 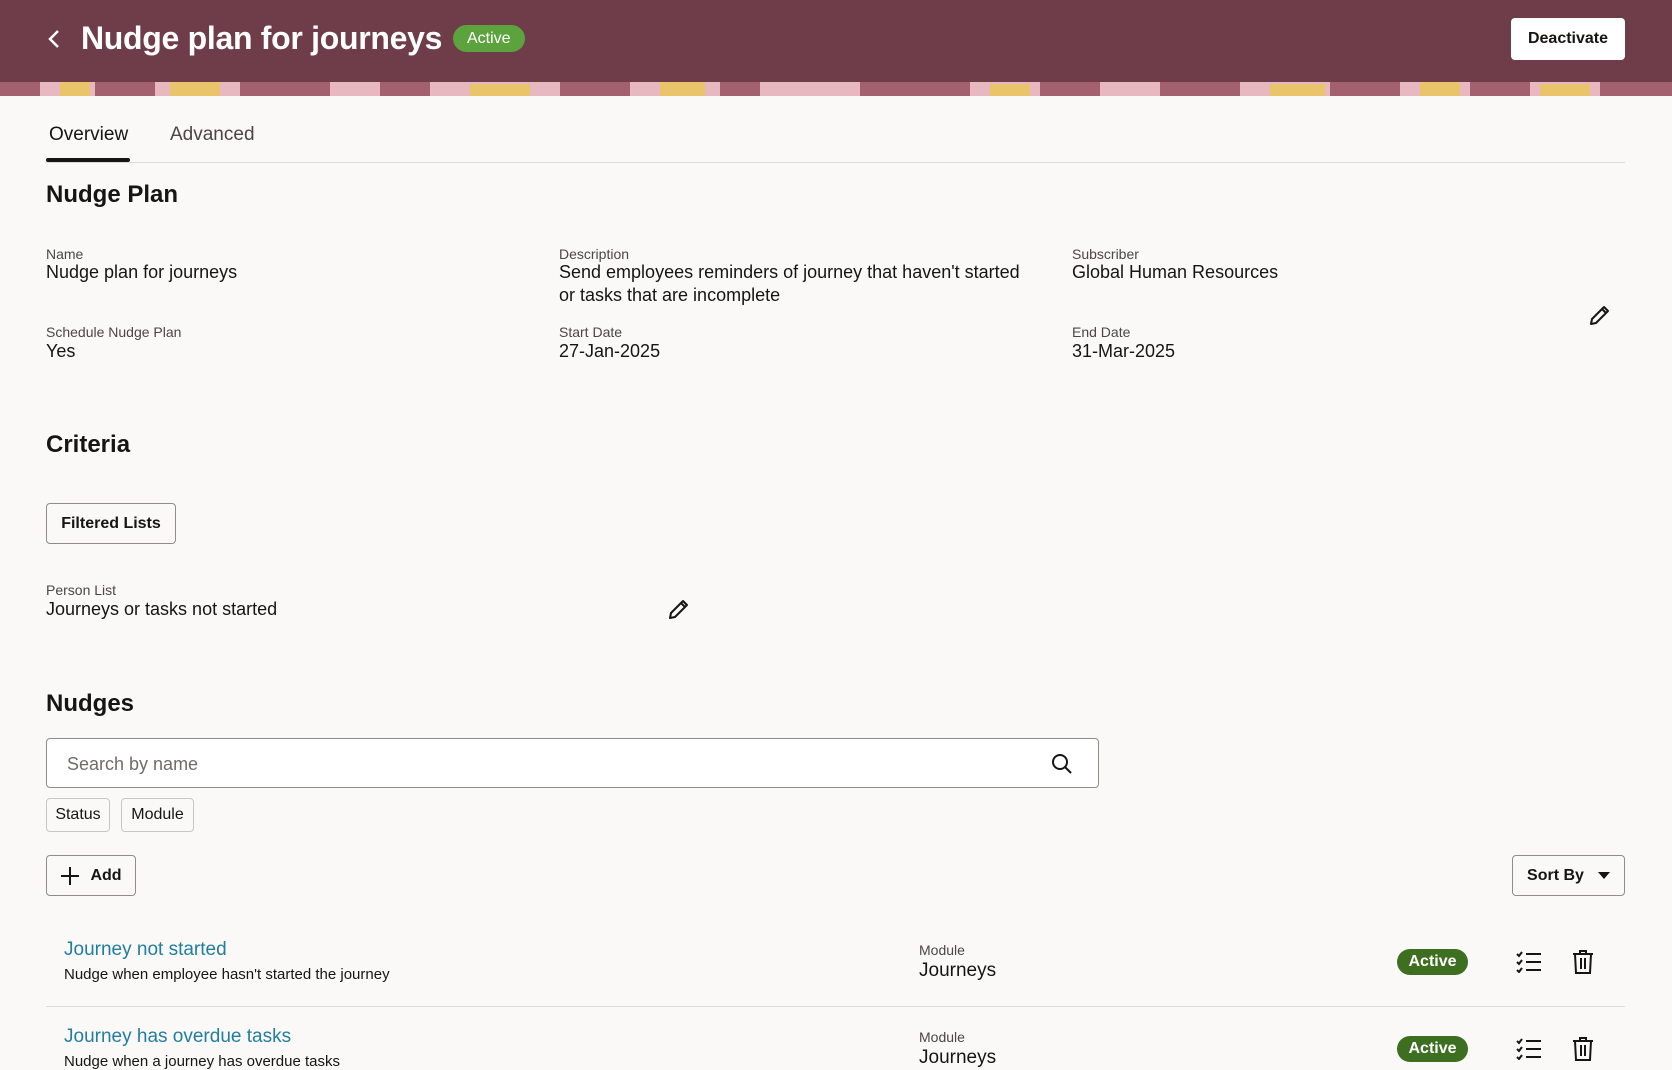 I want to click on nudge-title-link: Journey not started, so click(x=145, y=950).